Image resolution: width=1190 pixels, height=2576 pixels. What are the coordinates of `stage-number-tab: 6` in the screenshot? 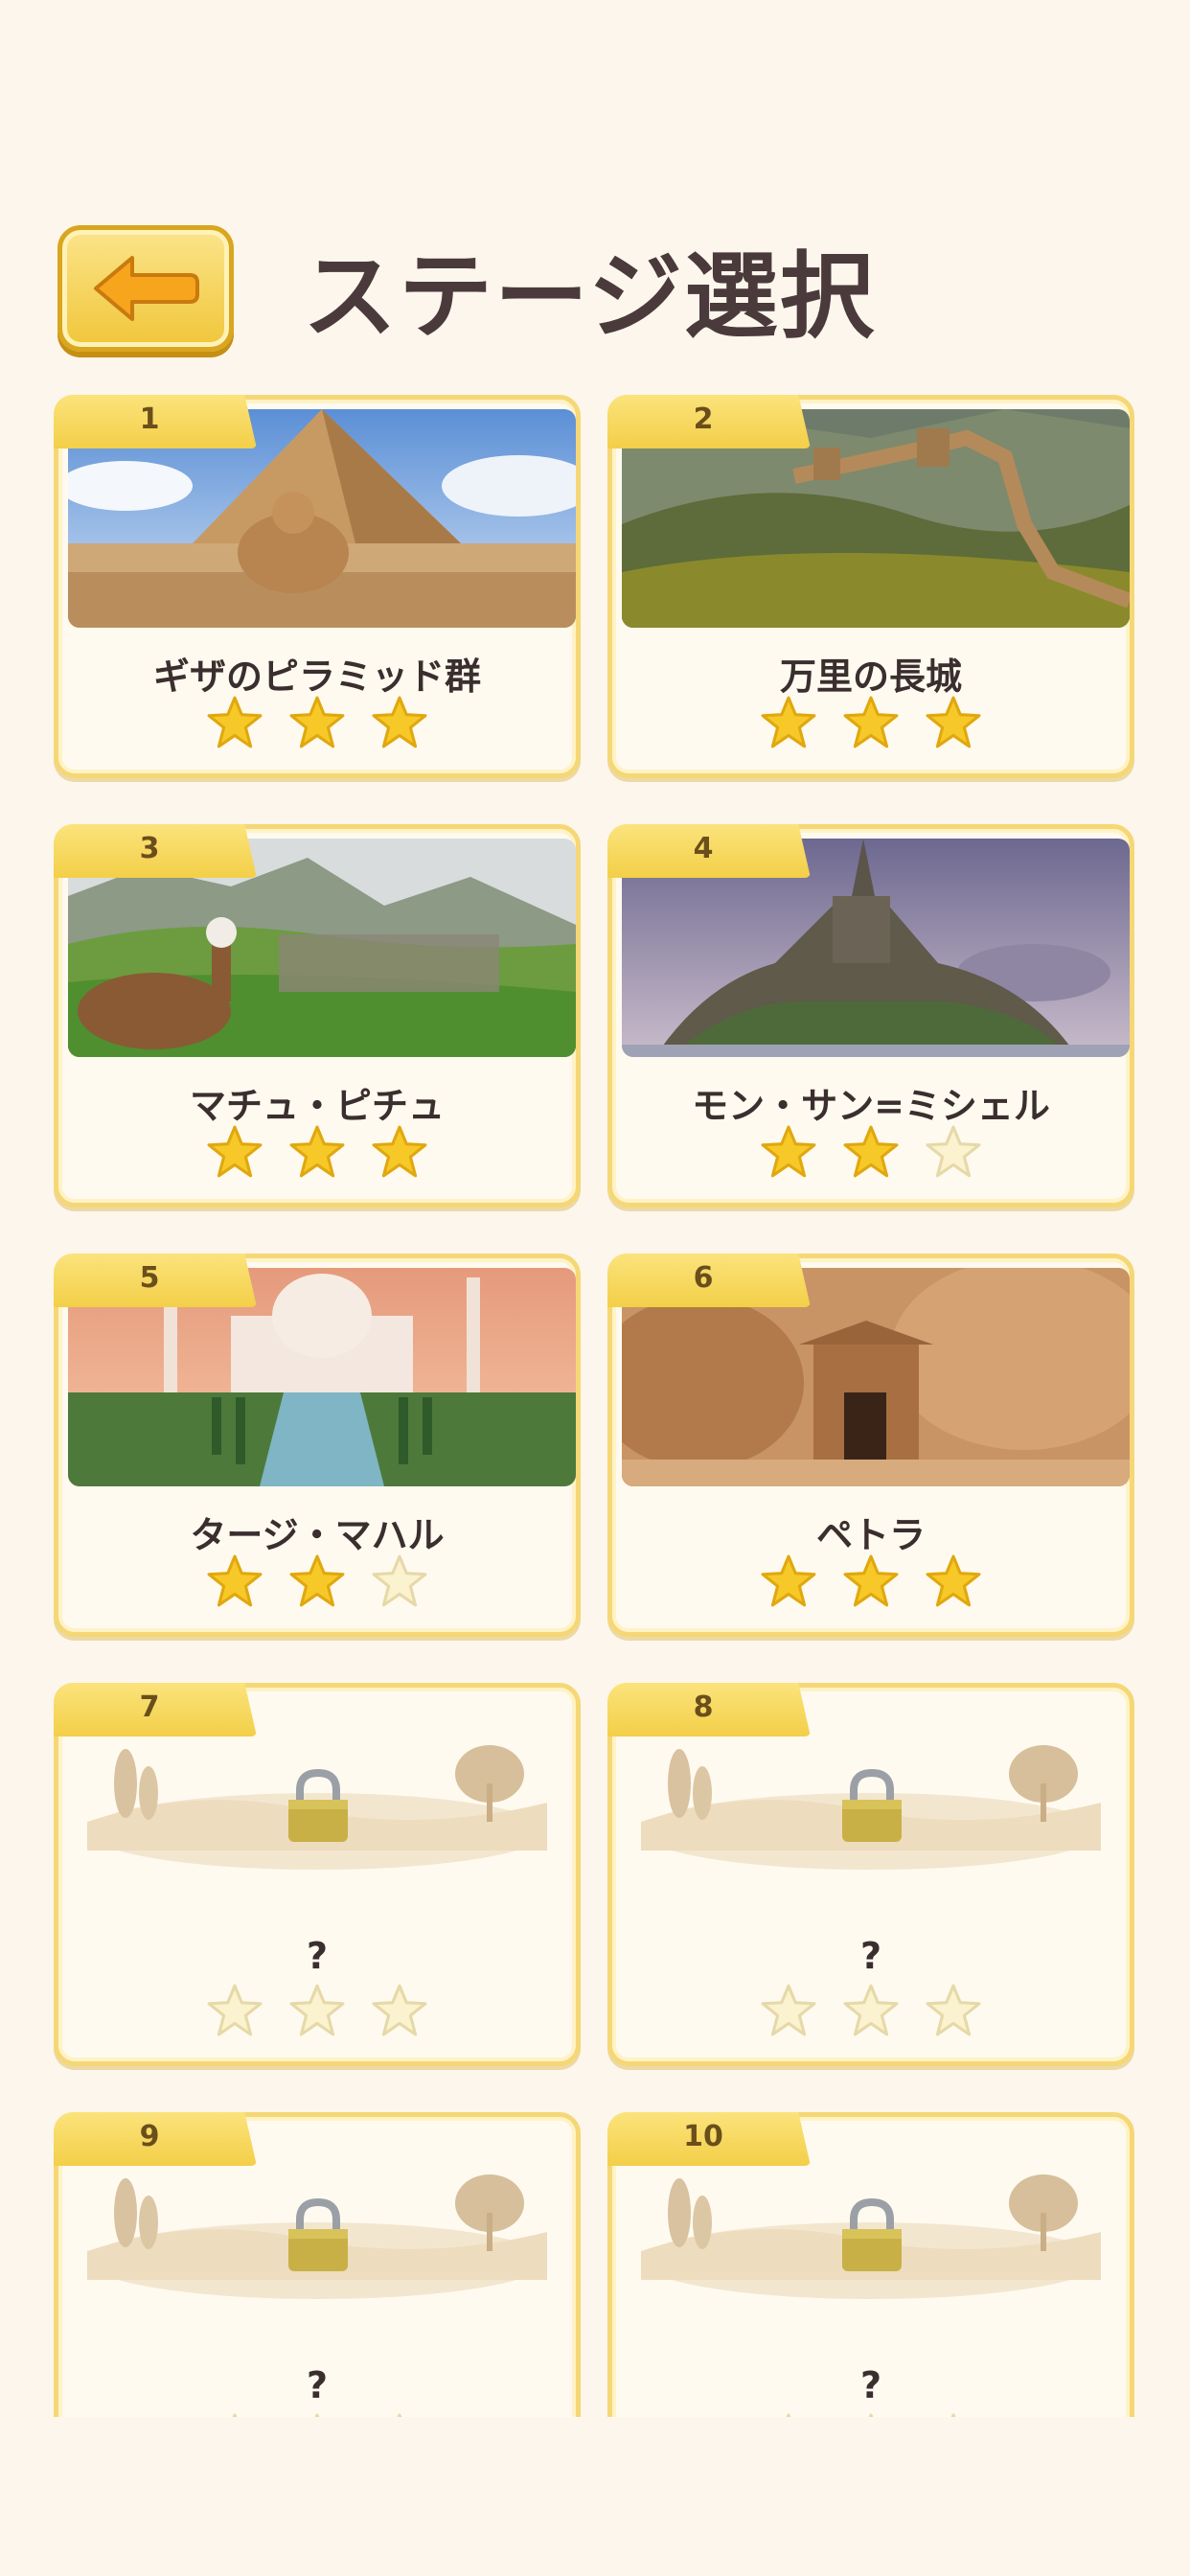 It's located at (709, 1280).